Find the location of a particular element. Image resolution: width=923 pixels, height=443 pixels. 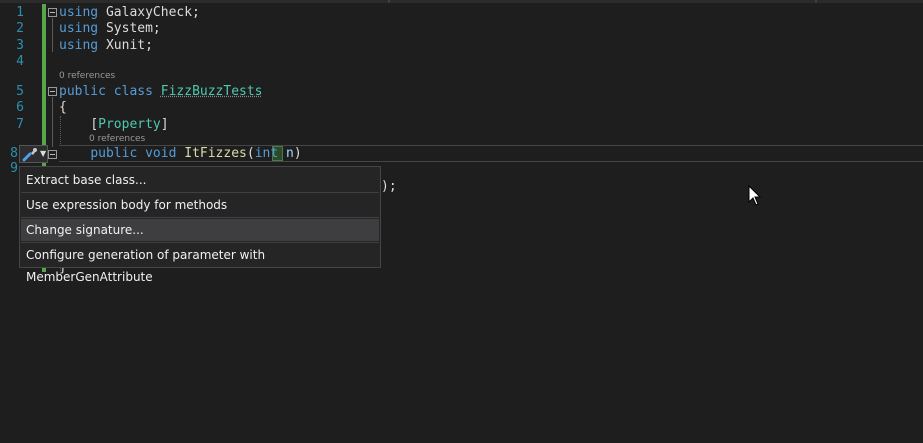

code-line-current: public void ItFizzes(int n) is located at coordinates (180, 154).